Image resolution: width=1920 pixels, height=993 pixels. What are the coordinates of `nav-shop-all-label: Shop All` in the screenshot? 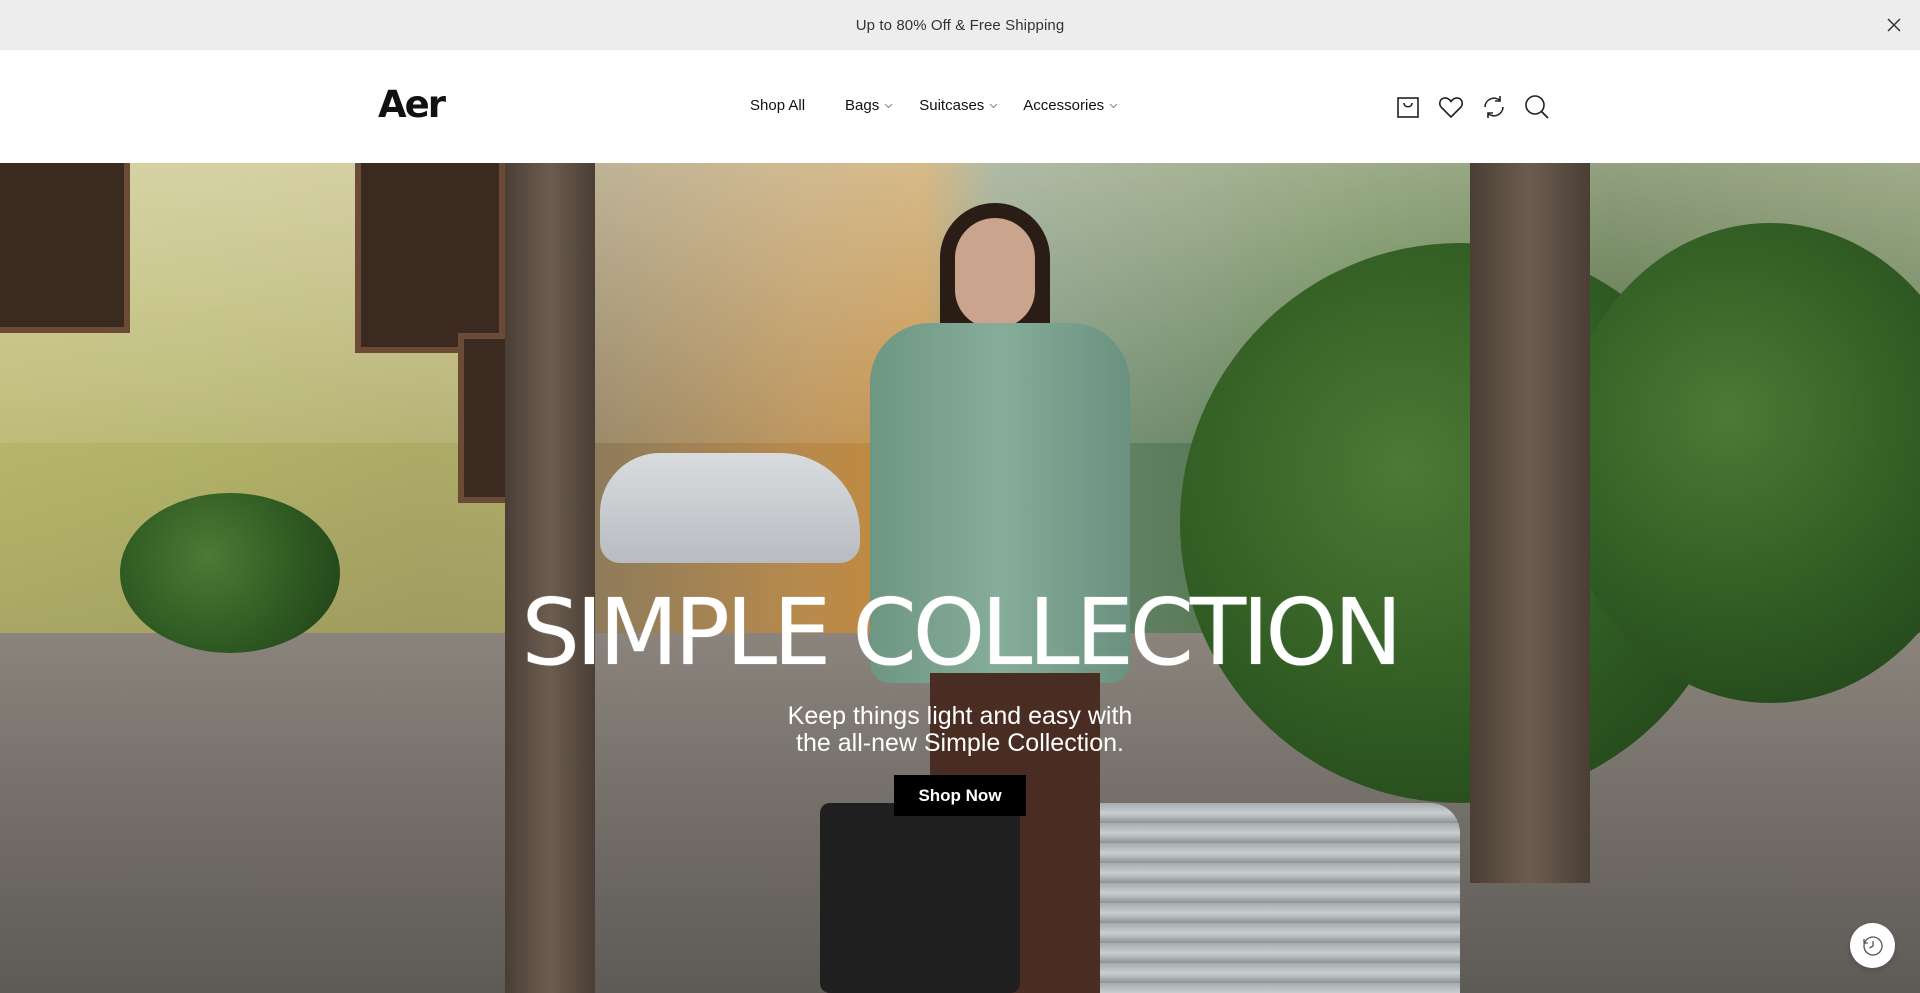 It's located at (778, 105).